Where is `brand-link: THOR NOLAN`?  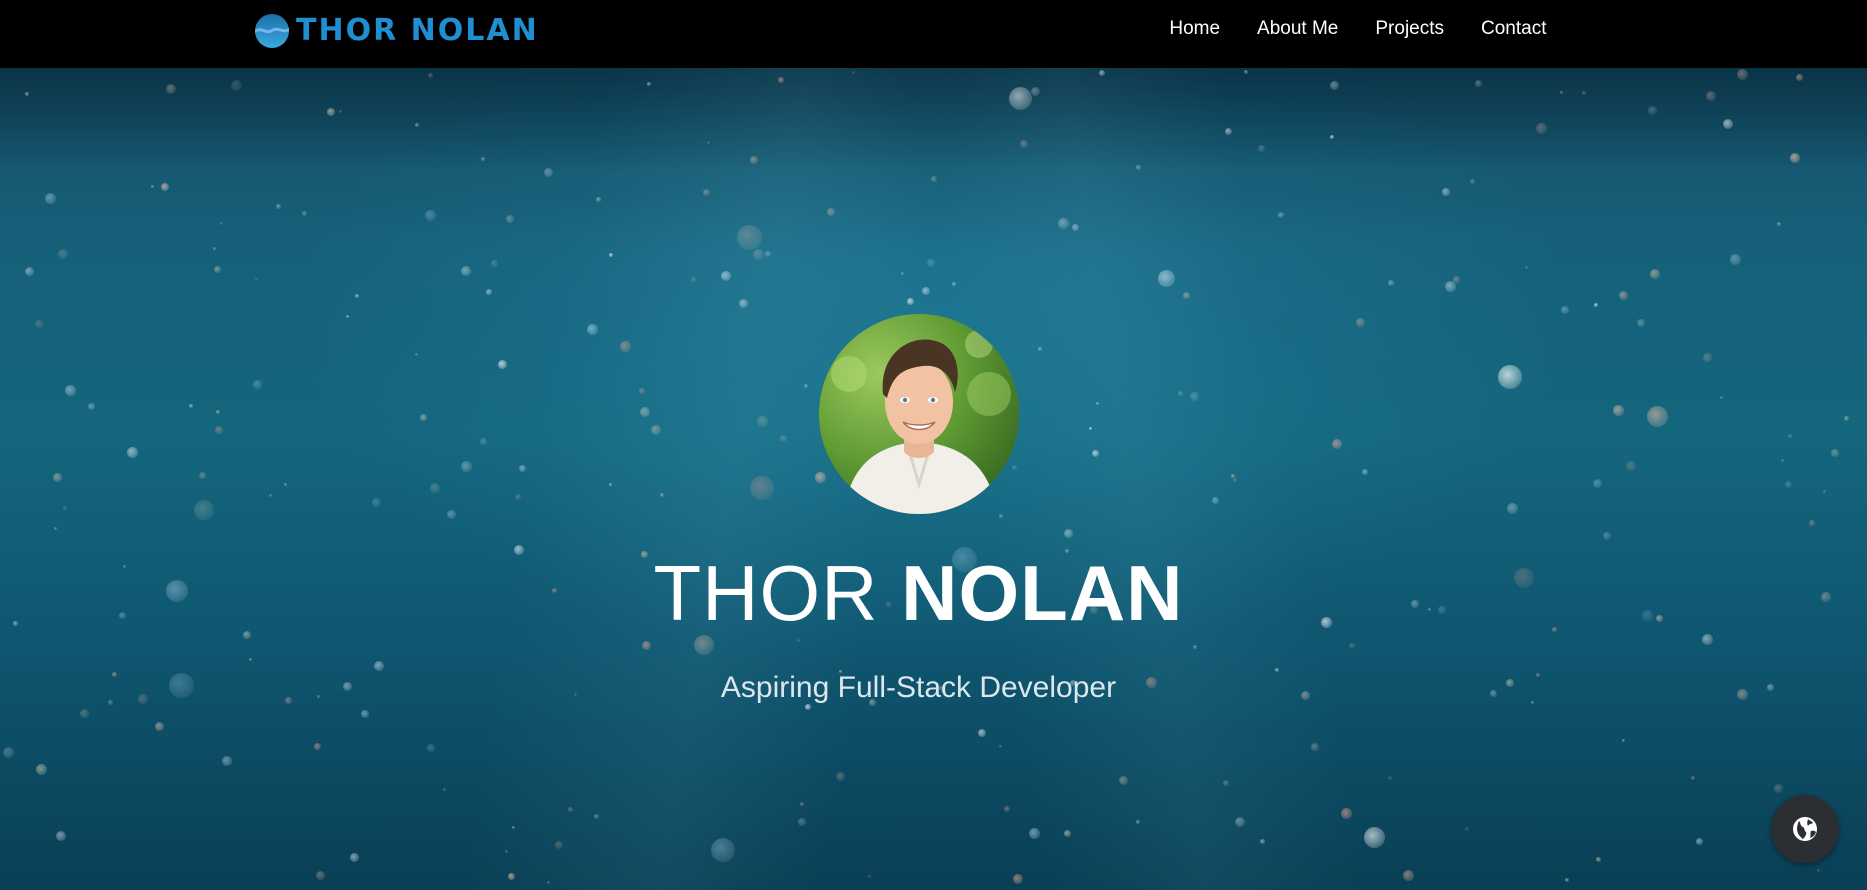 brand-link: THOR NOLAN is located at coordinates (396, 31).